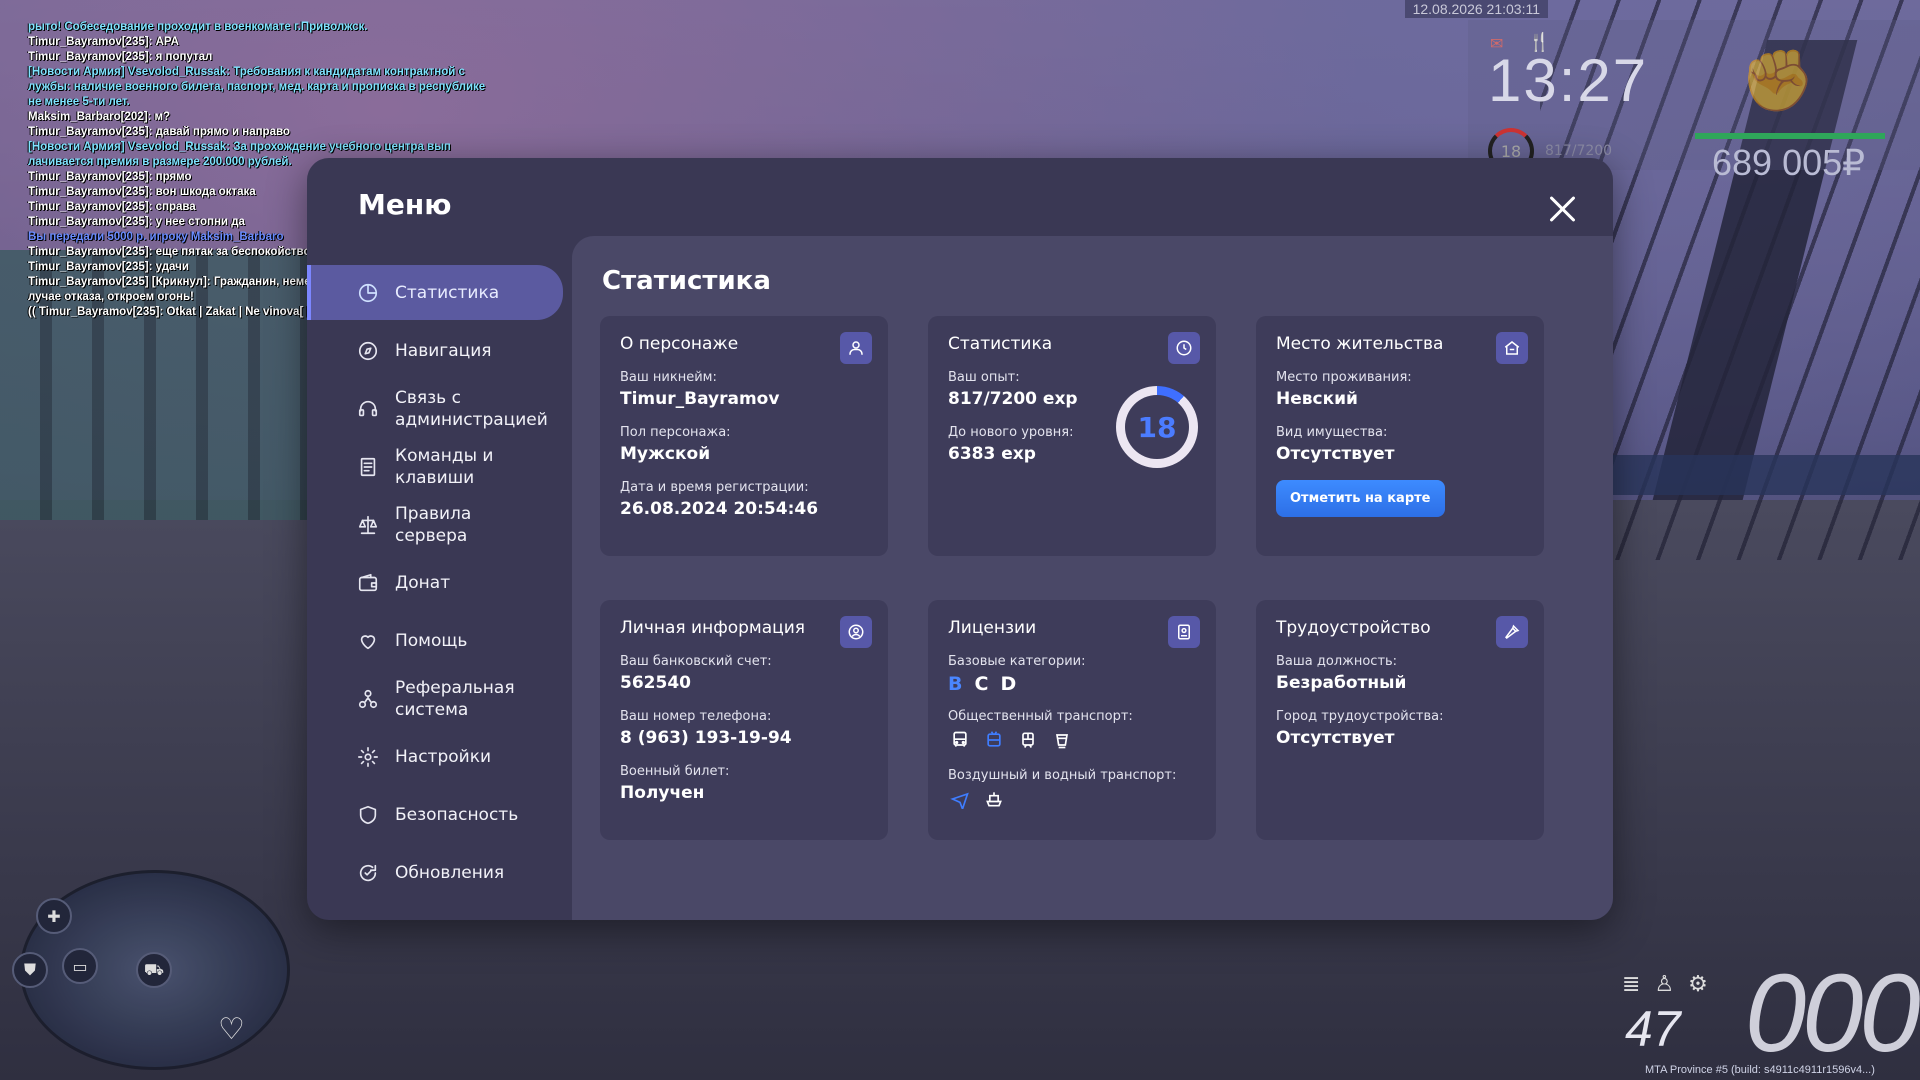 The width and height of the screenshot is (1920, 1080). I want to click on trolleybus-icon, so click(994, 740).